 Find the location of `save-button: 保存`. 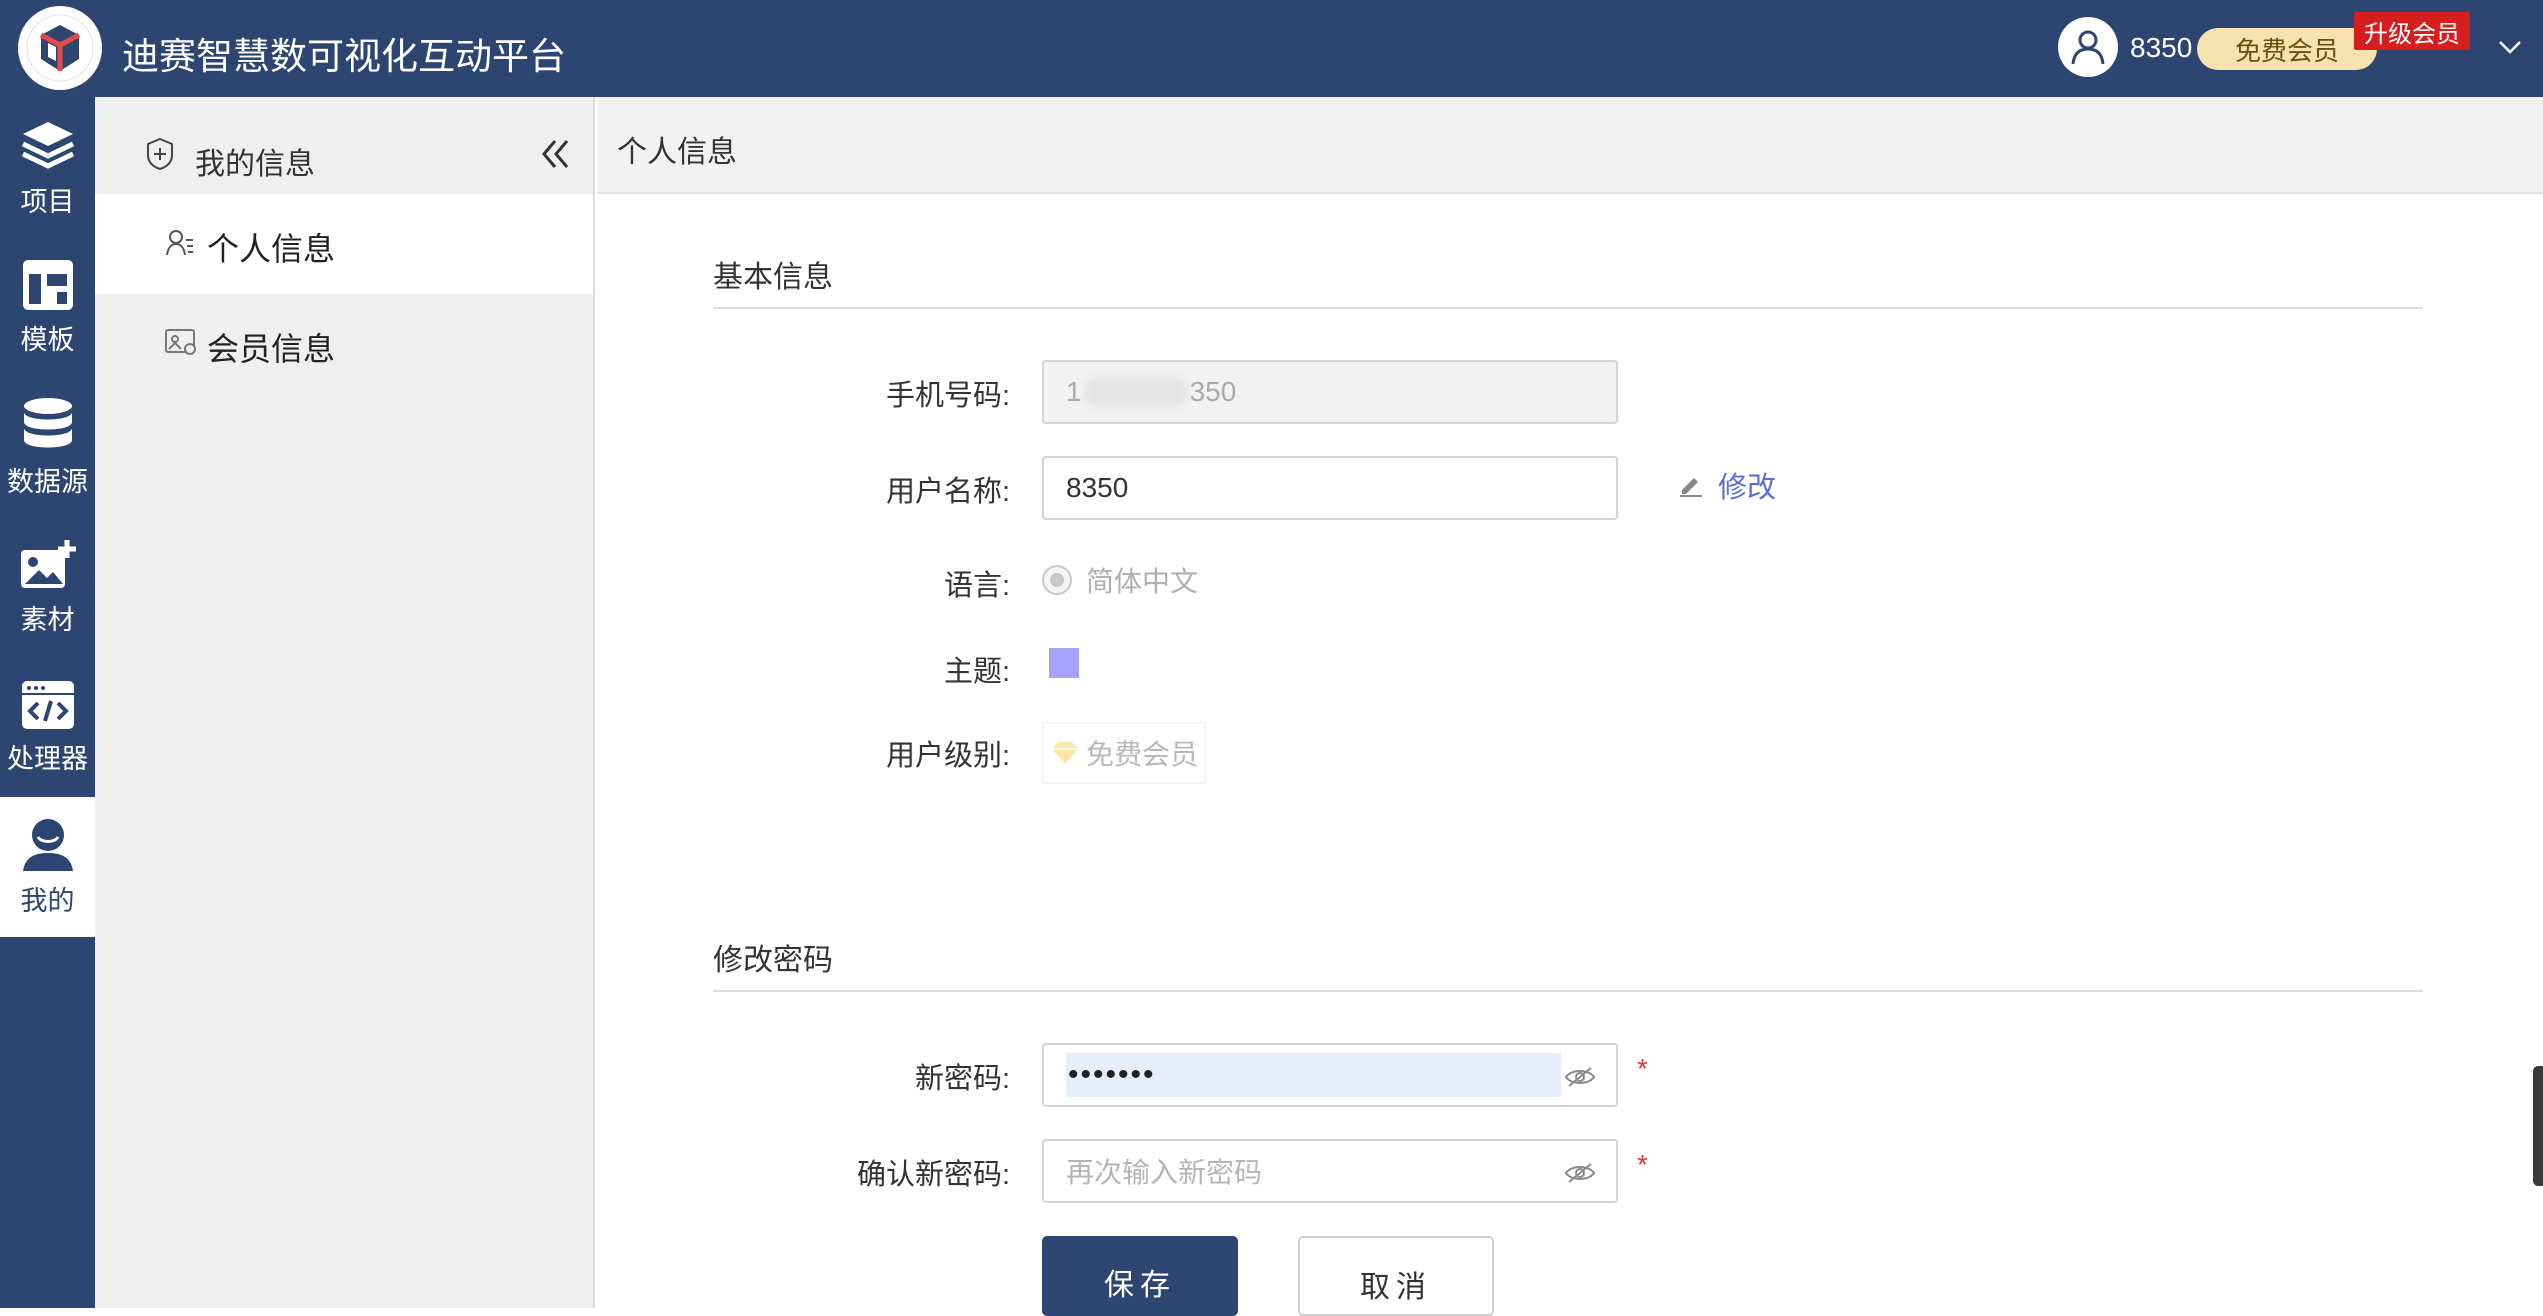

save-button: 保存 is located at coordinates (1140, 1276).